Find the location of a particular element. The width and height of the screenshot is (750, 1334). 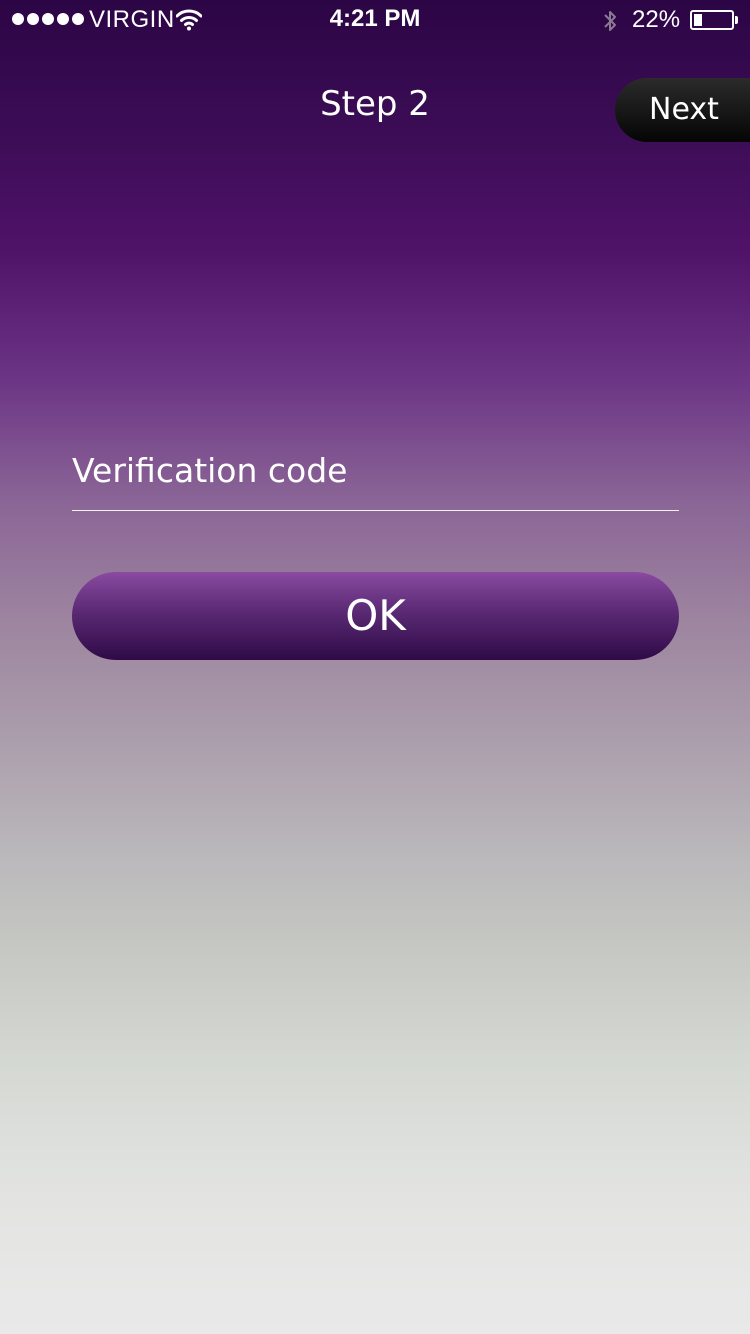

battery-icon is located at coordinates (714, 20).